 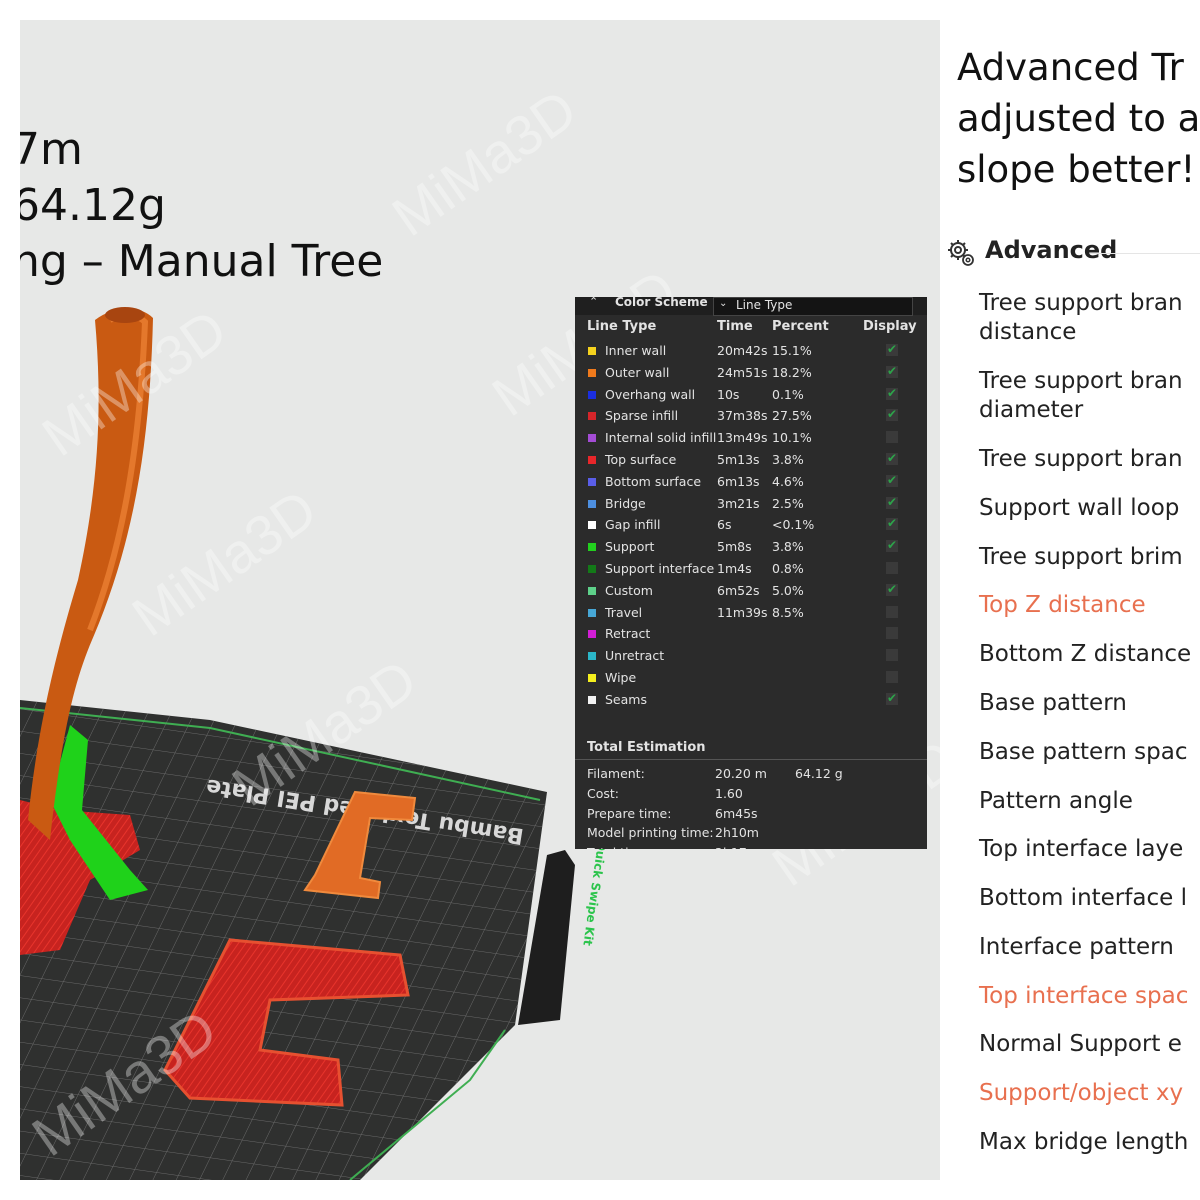 I want to click on estimation-row: Filament: 20.20 m 64.12 g, so click(x=715, y=773).